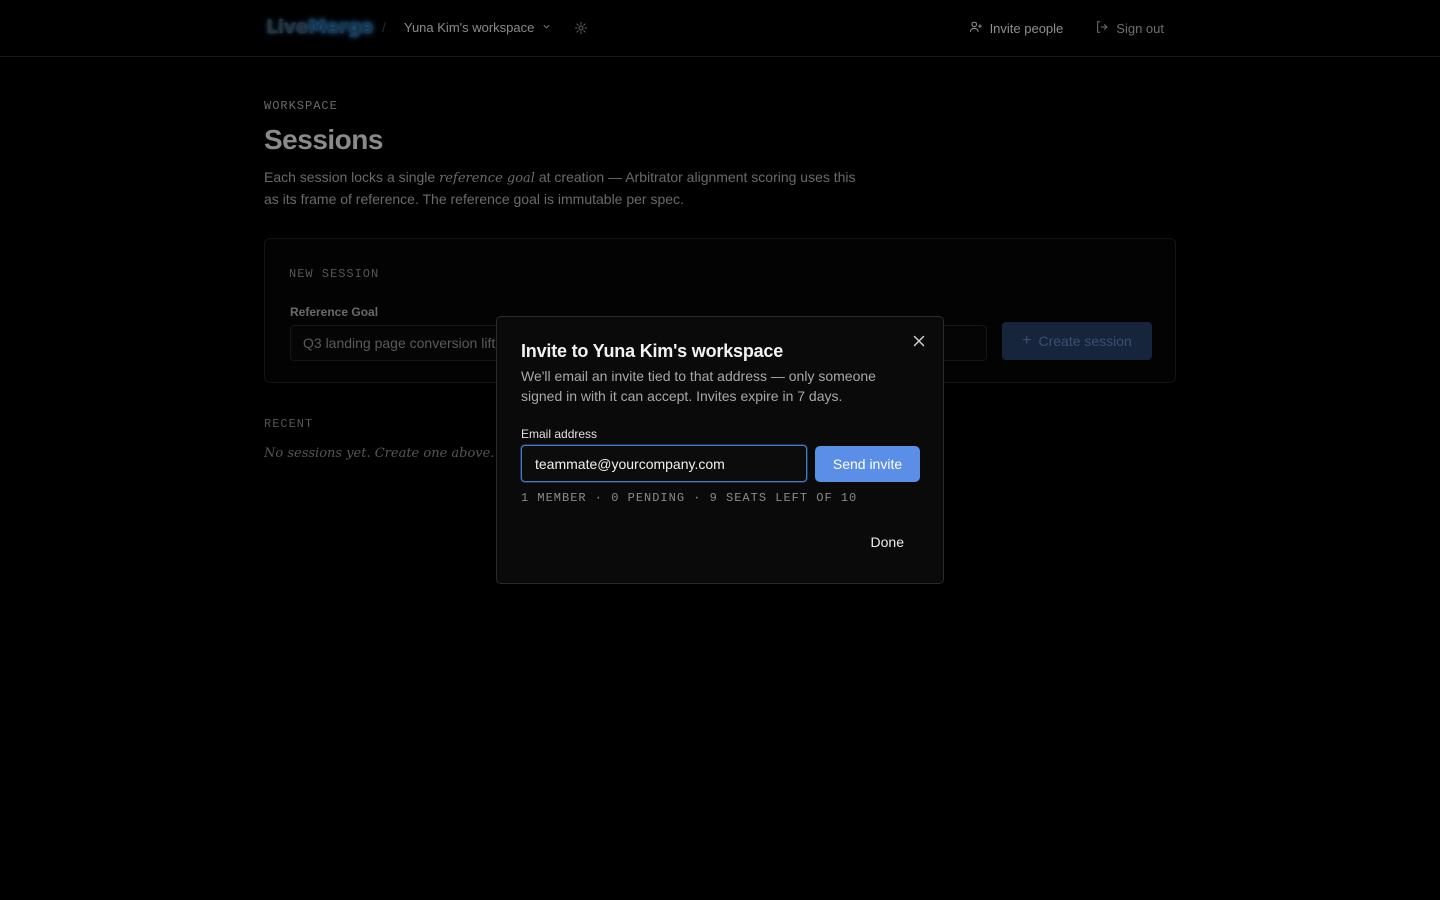 The width and height of the screenshot is (1440, 900). What do you see at coordinates (469, 27) in the screenshot?
I see `workspace-name: Yuna Kim's workspace` at bounding box center [469, 27].